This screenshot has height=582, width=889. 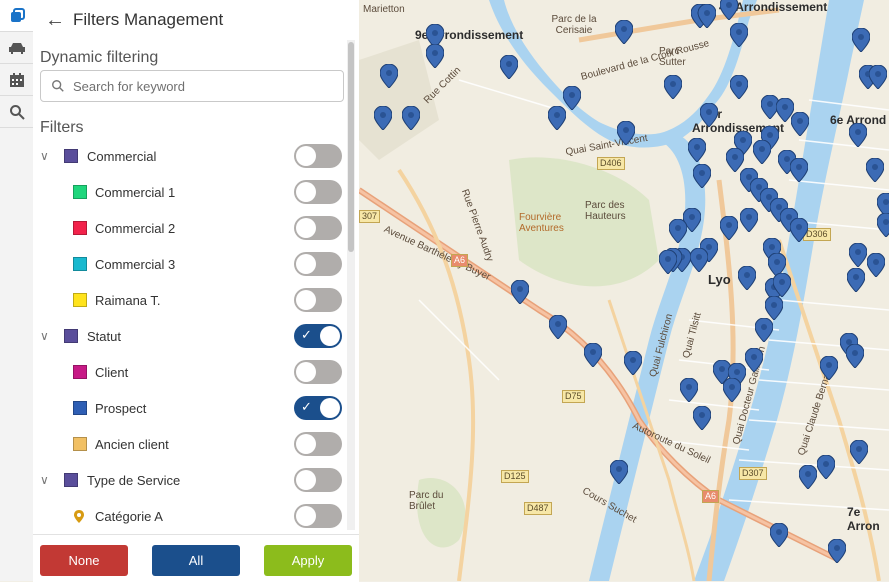 I want to click on map-label-fourviere: Fourvière Aventures, so click(x=541, y=223).